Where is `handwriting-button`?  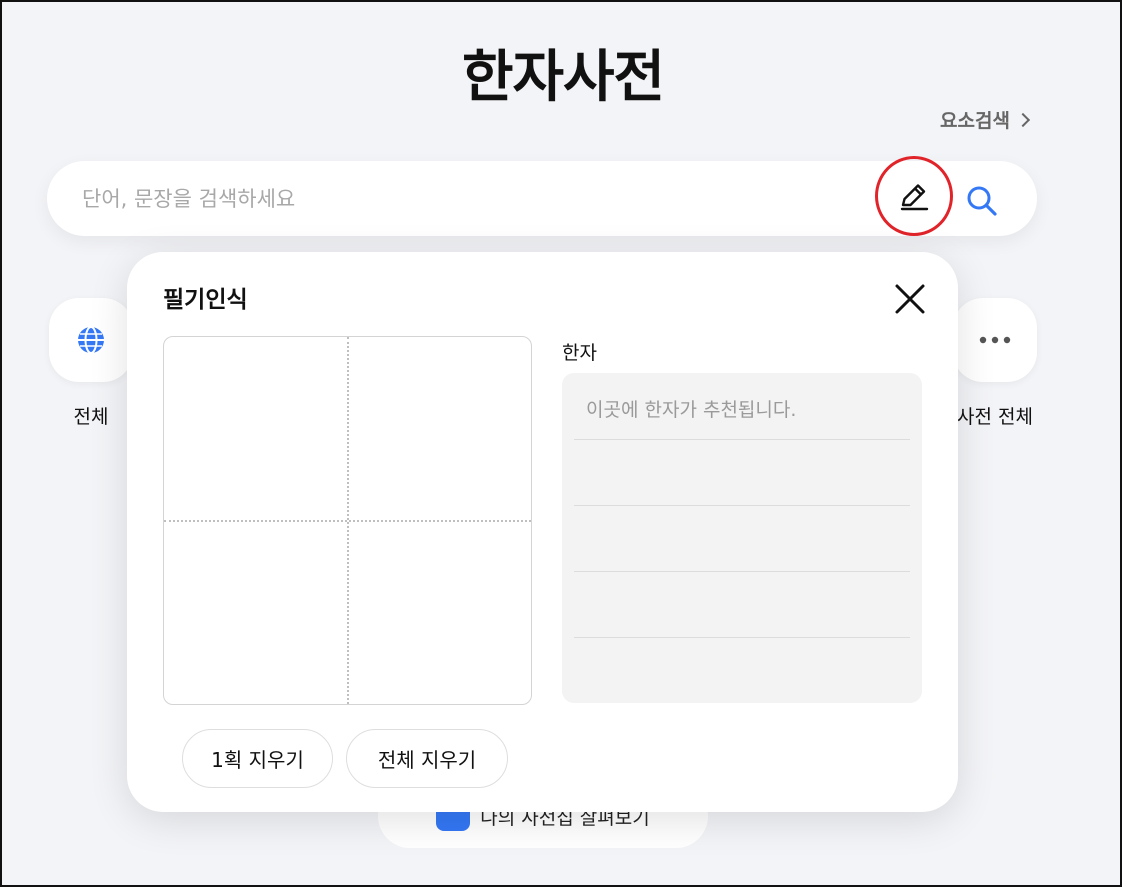
handwriting-button is located at coordinates (914, 196).